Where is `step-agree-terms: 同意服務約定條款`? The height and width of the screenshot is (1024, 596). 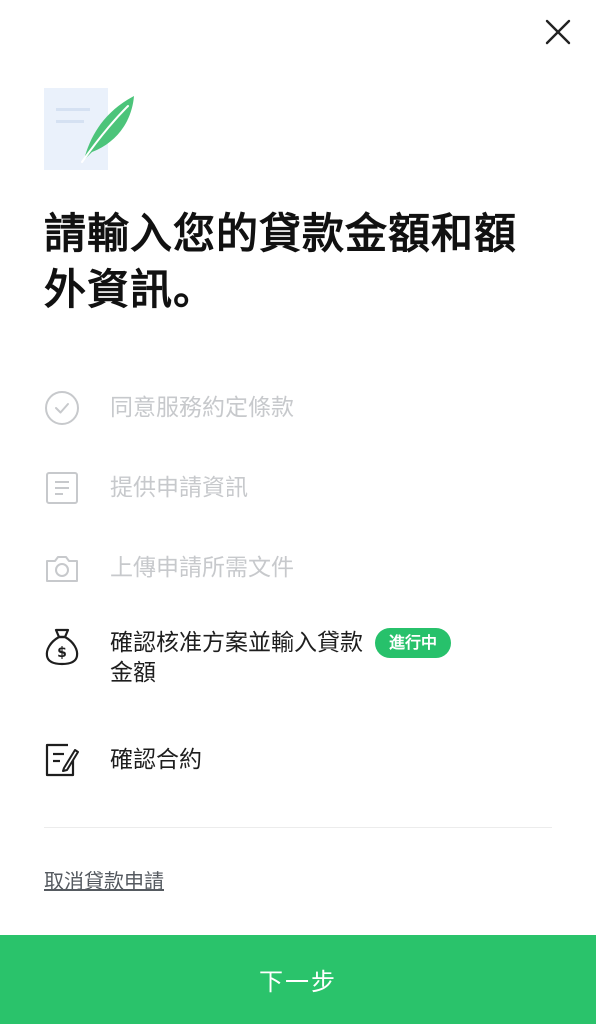
step-agree-terms: 同意服務約定條款 is located at coordinates (298, 408).